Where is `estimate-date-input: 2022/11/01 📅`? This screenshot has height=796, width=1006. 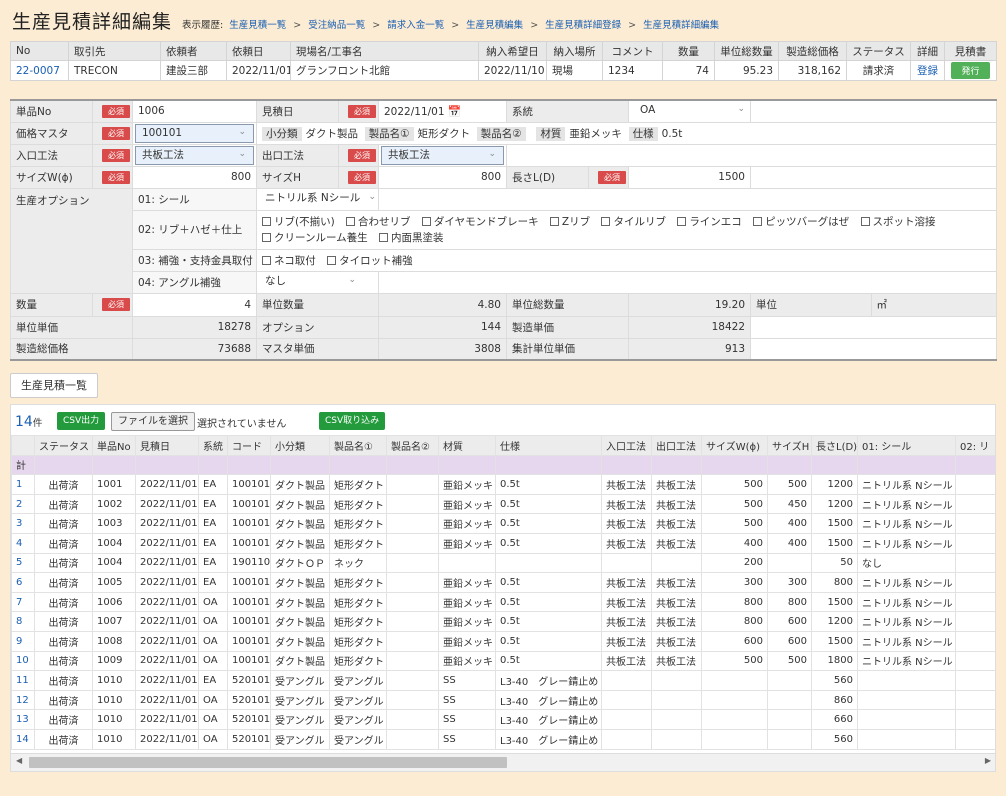 estimate-date-input: 2022/11/01 📅 is located at coordinates (442, 111).